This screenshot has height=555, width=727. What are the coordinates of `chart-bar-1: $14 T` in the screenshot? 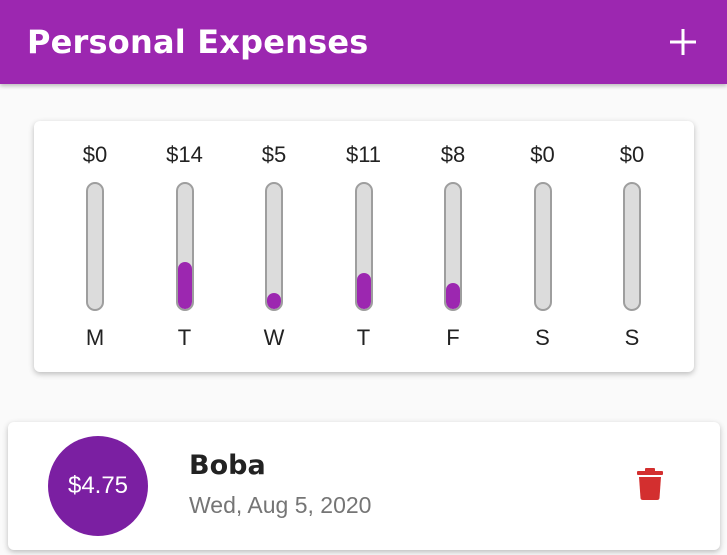 It's located at (185, 246).